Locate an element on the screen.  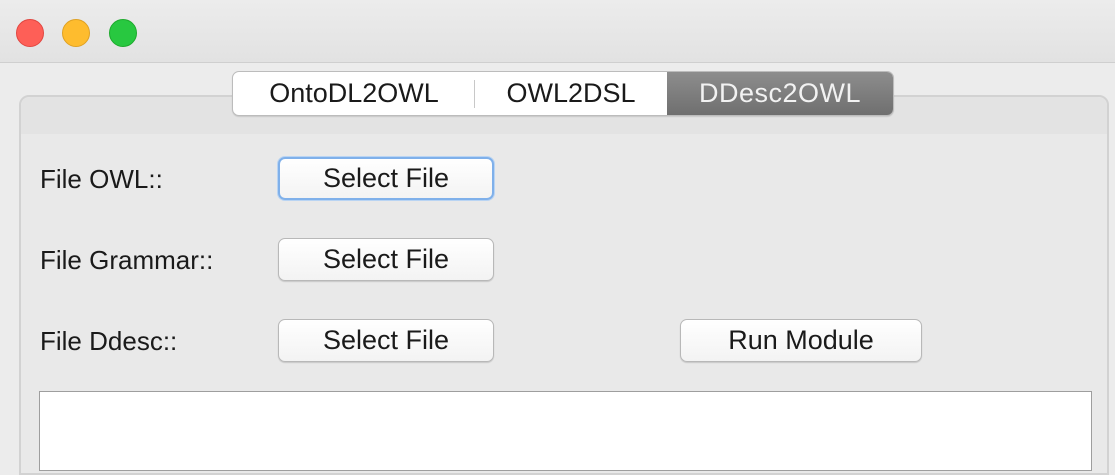
file-owl-label: File OWL:: is located at coordinates (101, 179).